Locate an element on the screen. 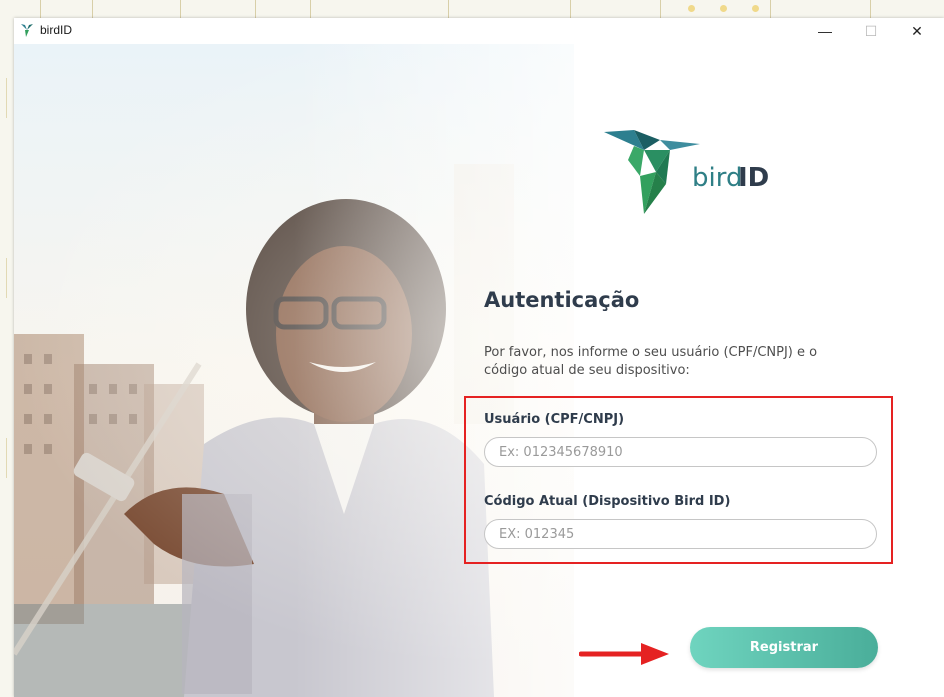 The image size is (944, 697). register-button: Registrar is located at coordinates (784, 647).